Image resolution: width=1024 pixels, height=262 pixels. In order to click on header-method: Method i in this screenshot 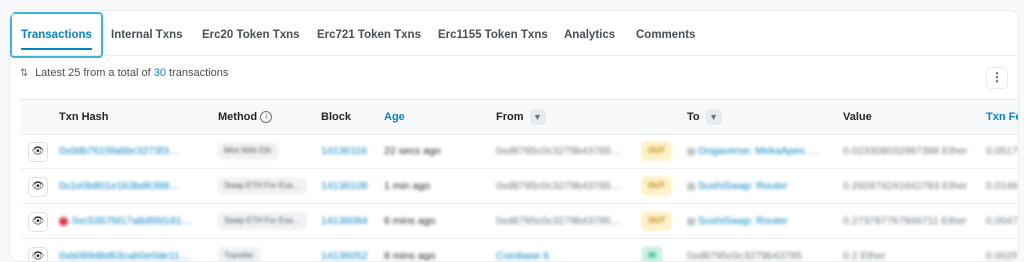, I will do `click(245, 117)`.